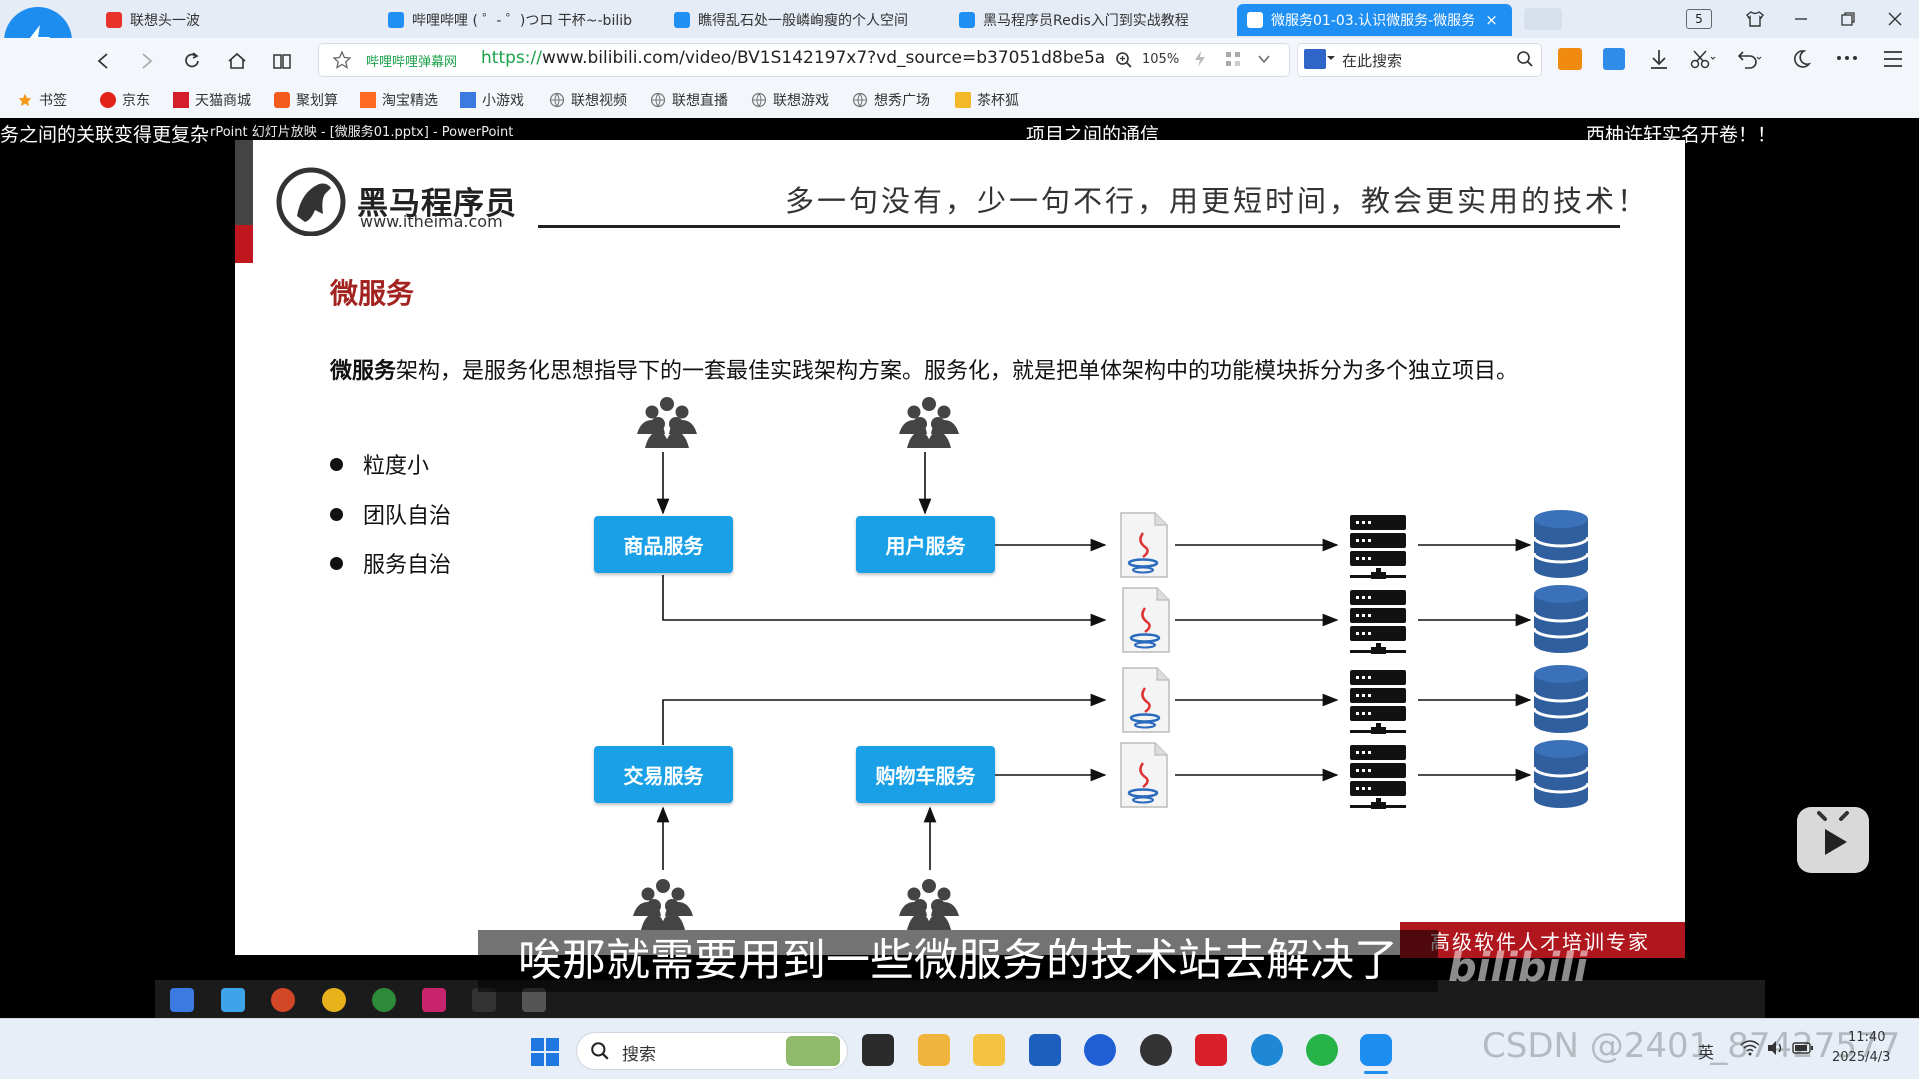  What do you see at coordinates (1376, 1072) in the screenshot?
I see `active-app-indicator` at bounding box center [1376, 1072].